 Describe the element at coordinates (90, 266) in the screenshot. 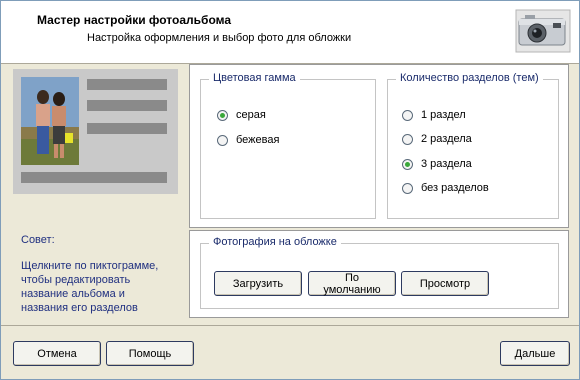

I see `hint-line: Щелкните по пиктограмме,` at that location.